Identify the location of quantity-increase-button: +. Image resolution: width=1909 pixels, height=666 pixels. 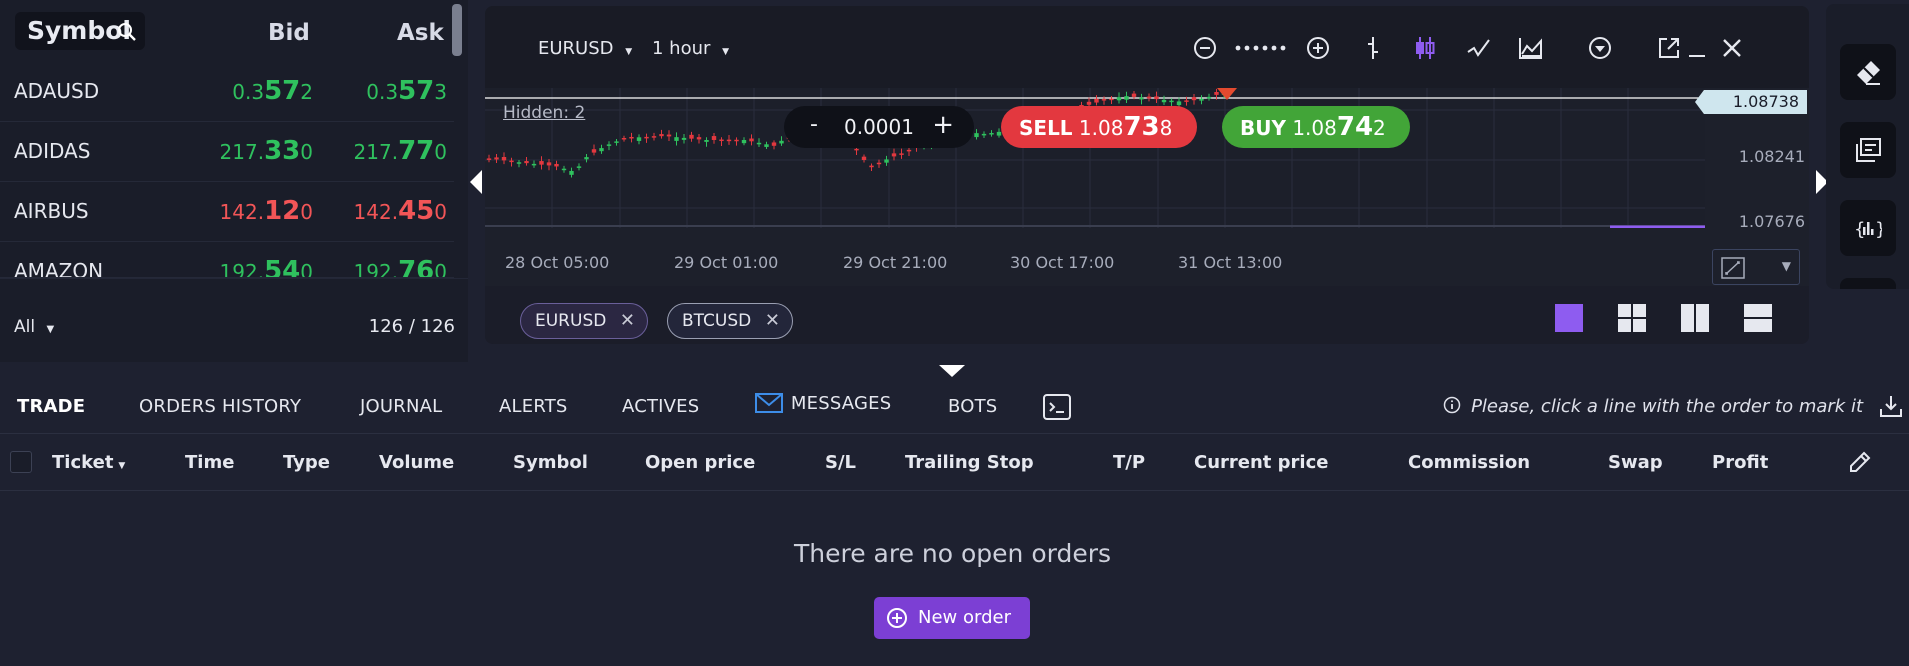
(943, 125).